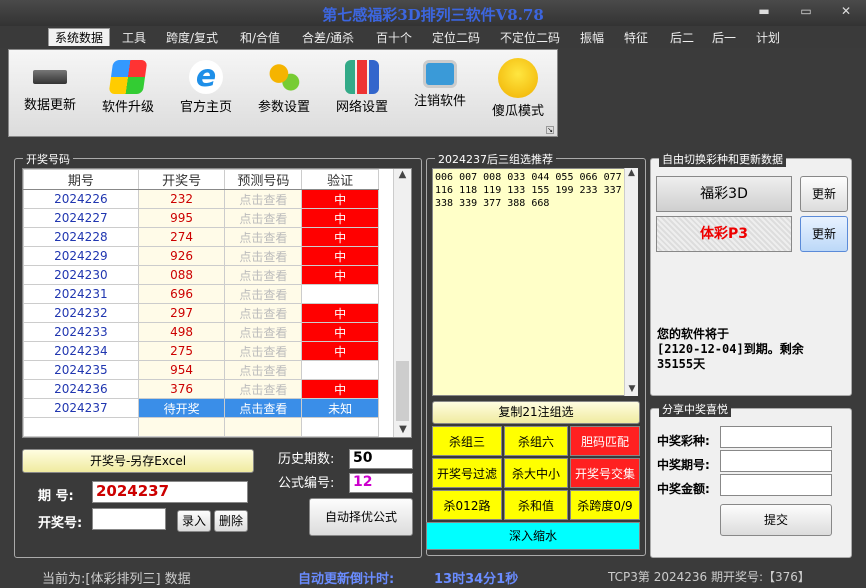 This screenshot has height=588, width=866. What do you see at coordinates (518, 91) in the screenshot?
I see `simple-mode-button: 傻瓜模式` at bounding box center [518, 91].